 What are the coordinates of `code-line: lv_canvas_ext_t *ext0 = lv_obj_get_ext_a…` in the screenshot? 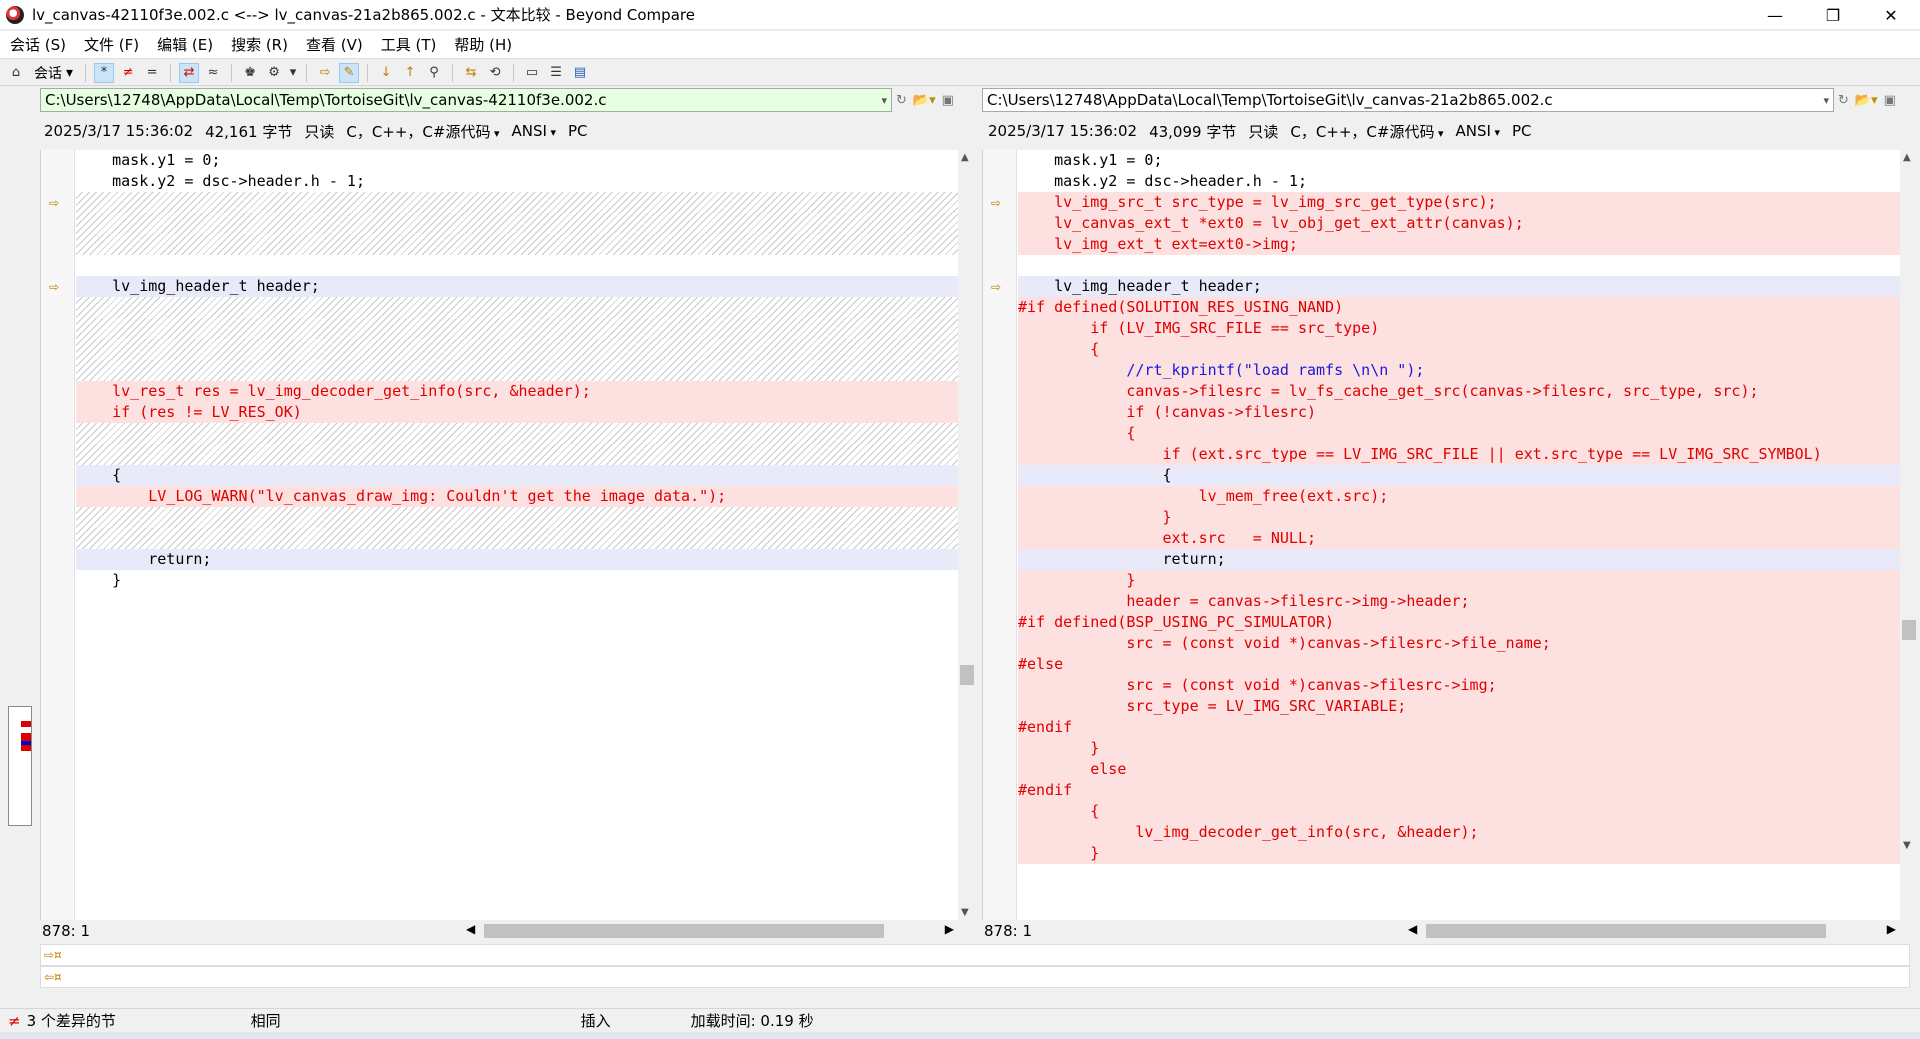 It's located at (1459, 223).